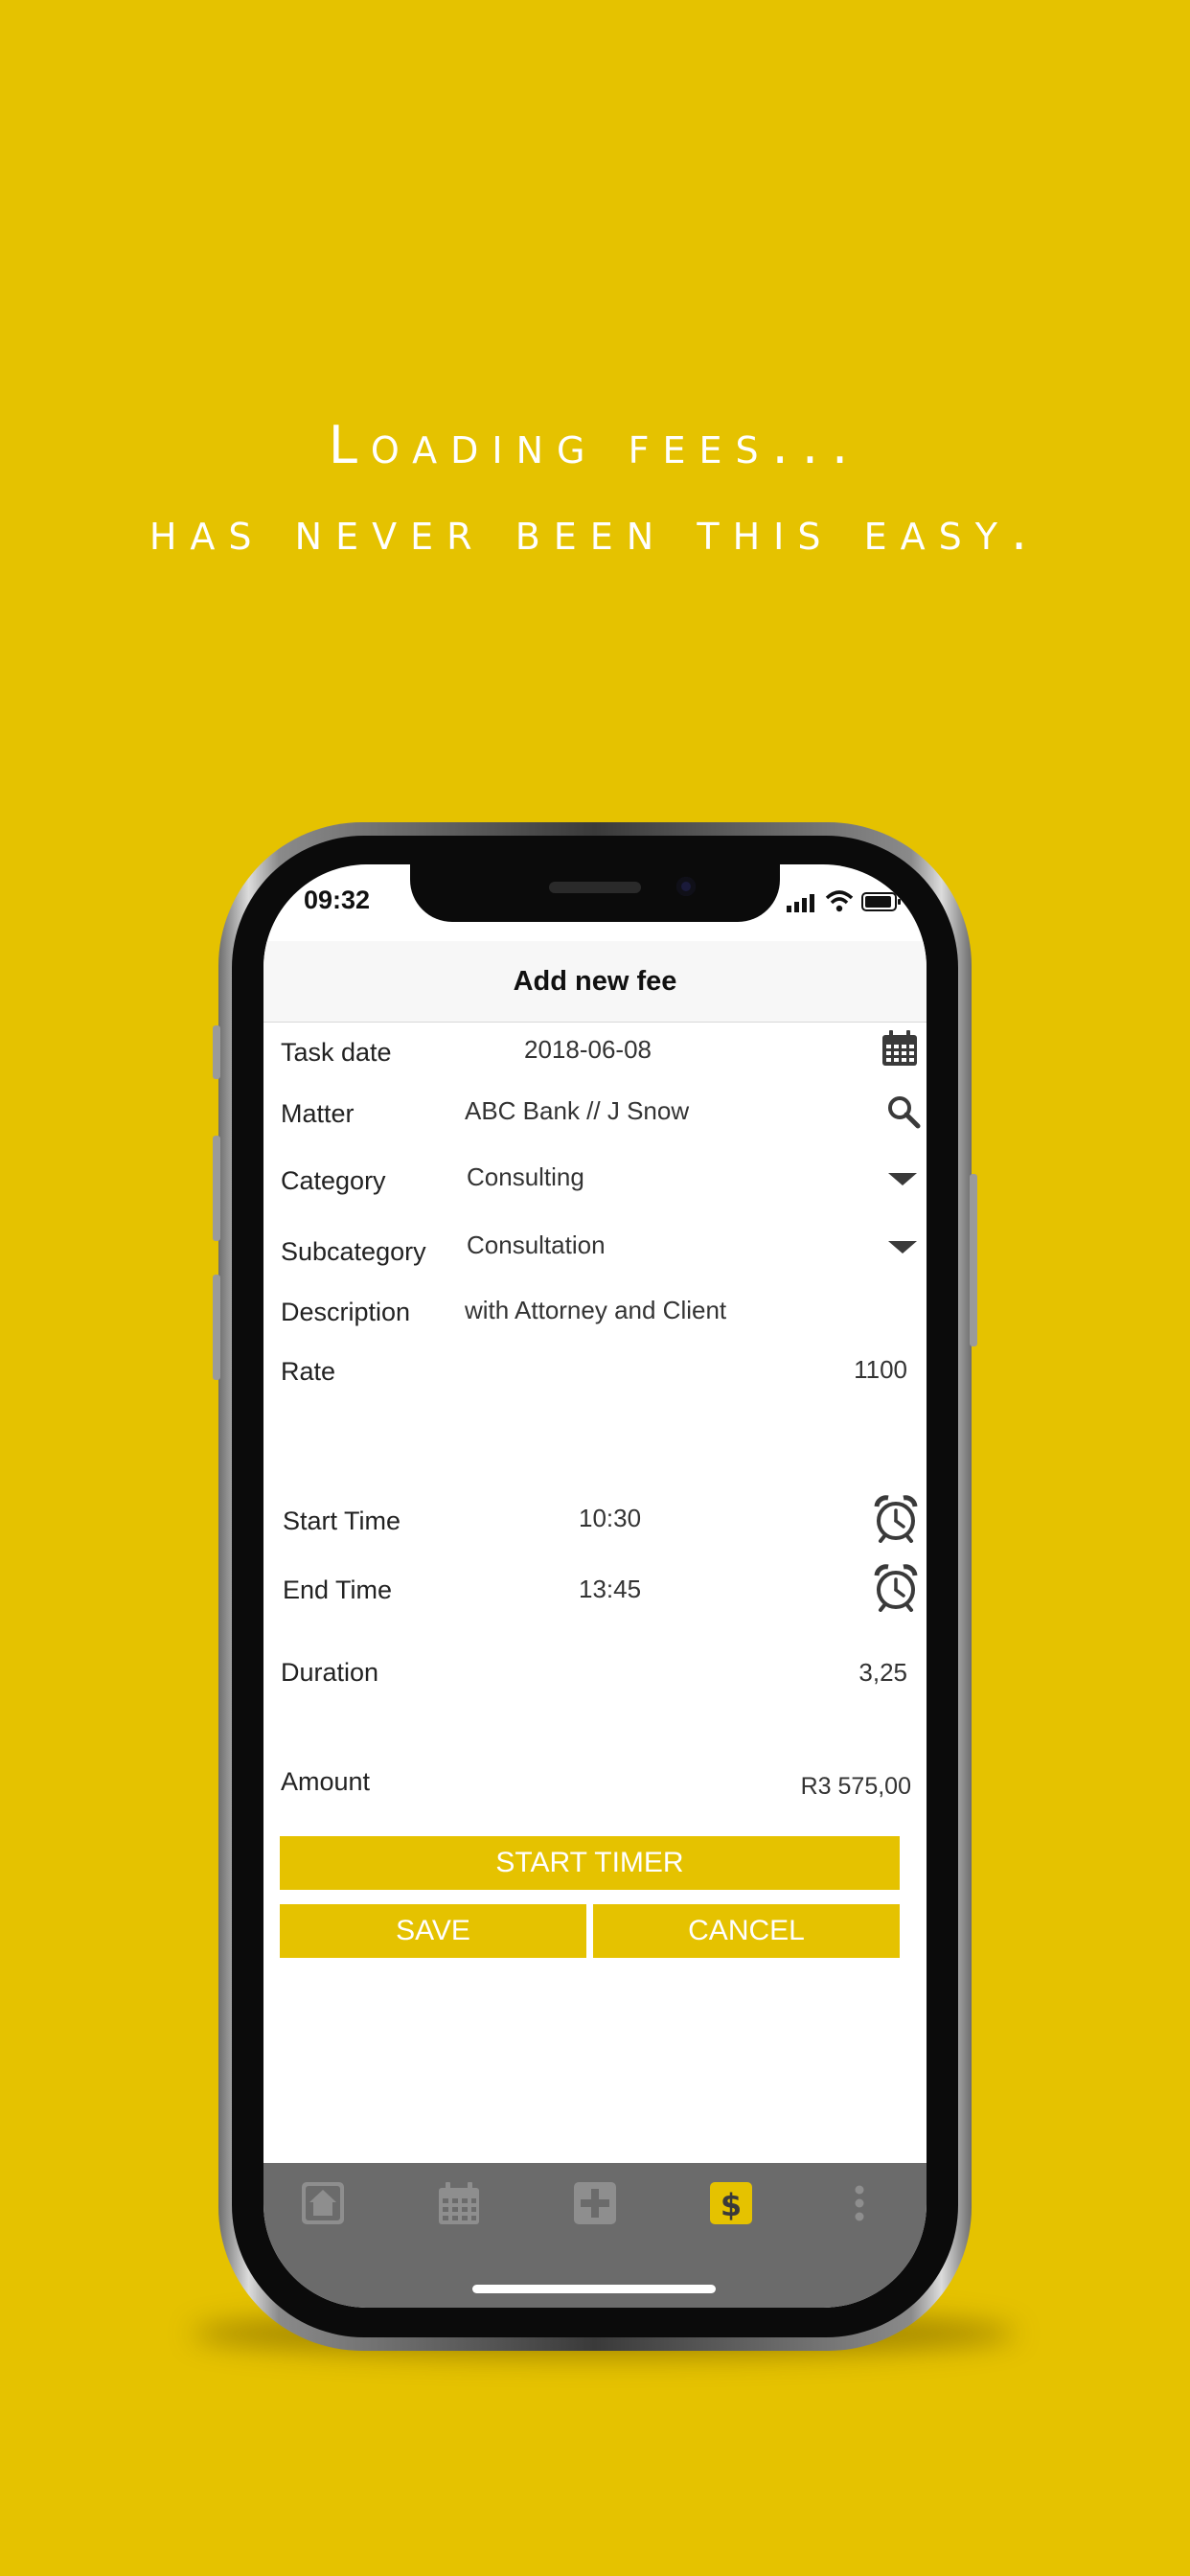 The image size is (1190, 2576). Describe the element at coordinates (323, 2203) in the screenshot. I see `home-icon` at that location.